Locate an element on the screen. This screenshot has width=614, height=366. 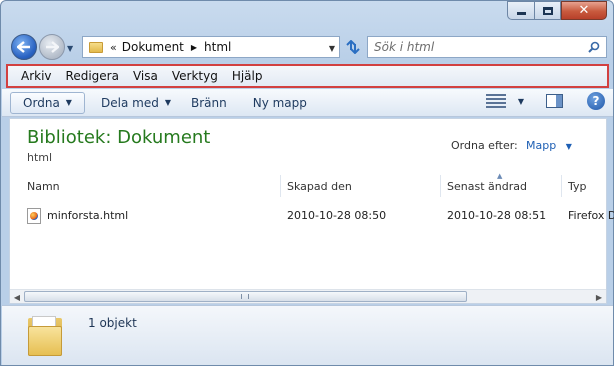
ny-mapp-label: Ny mapp is located at coordinates (279, 102).